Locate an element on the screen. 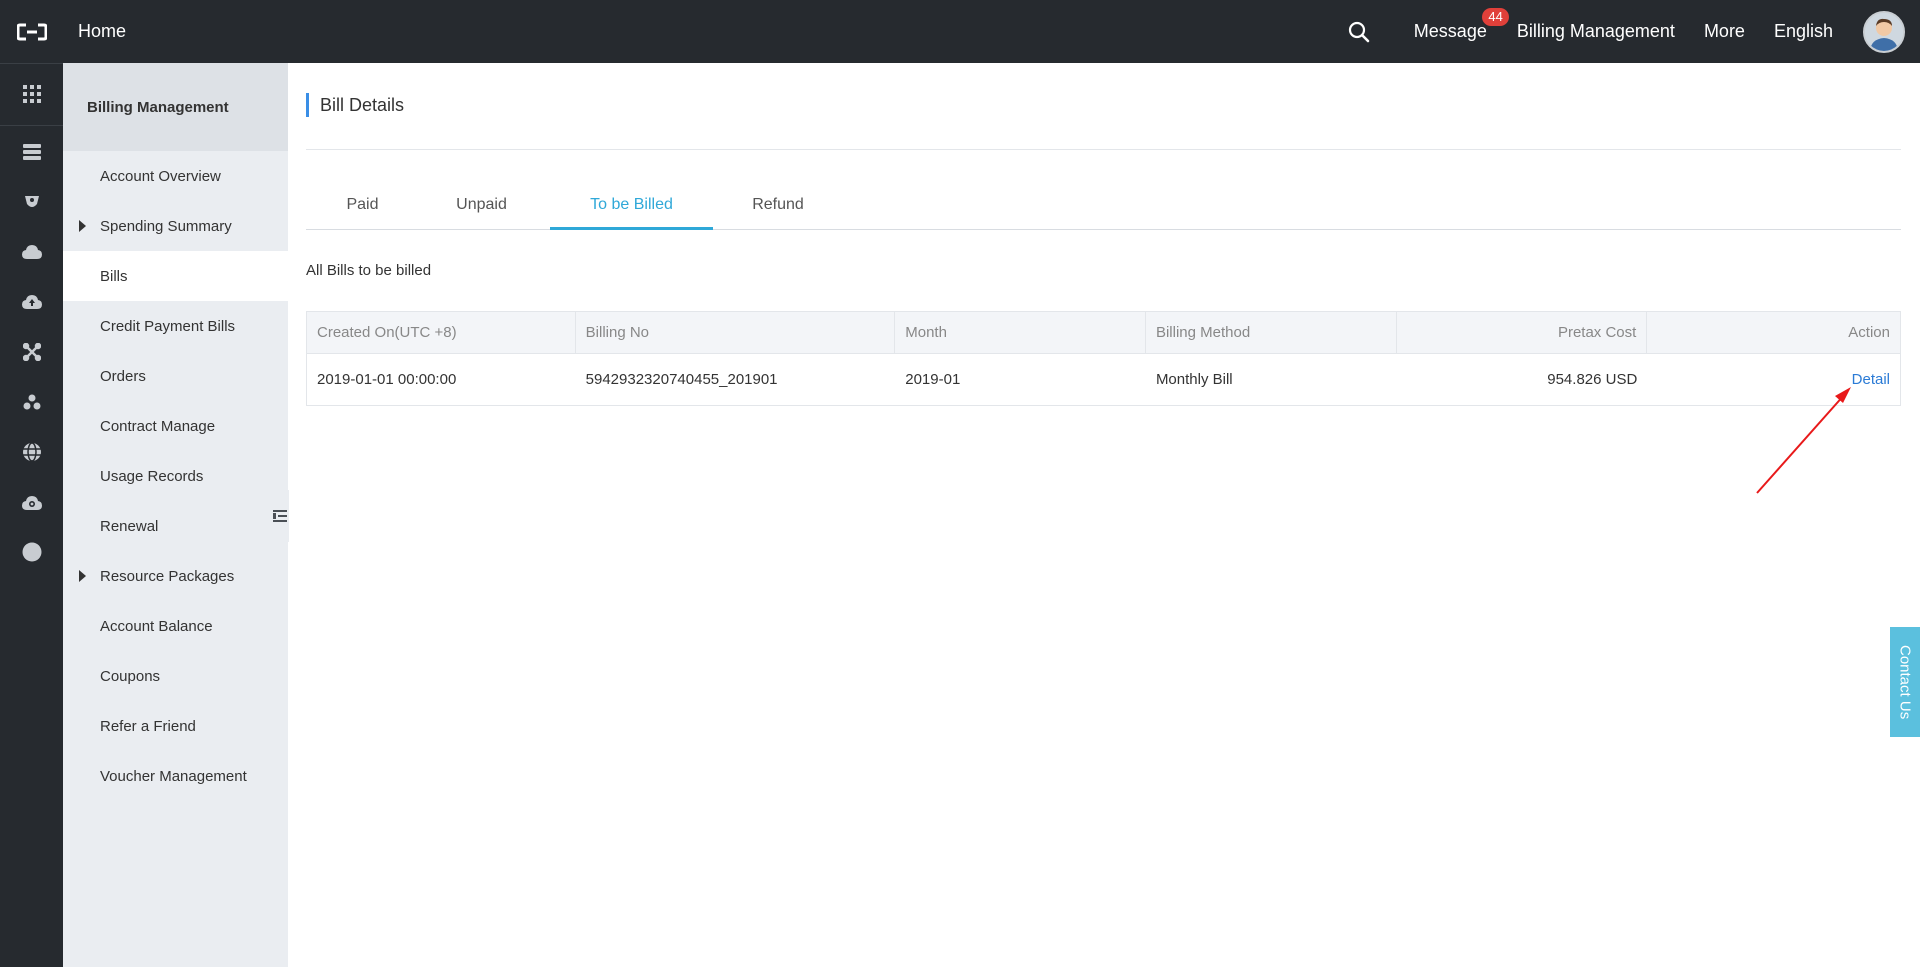  sidebar-item-label: Coupons is located at coordinates (130, 676).